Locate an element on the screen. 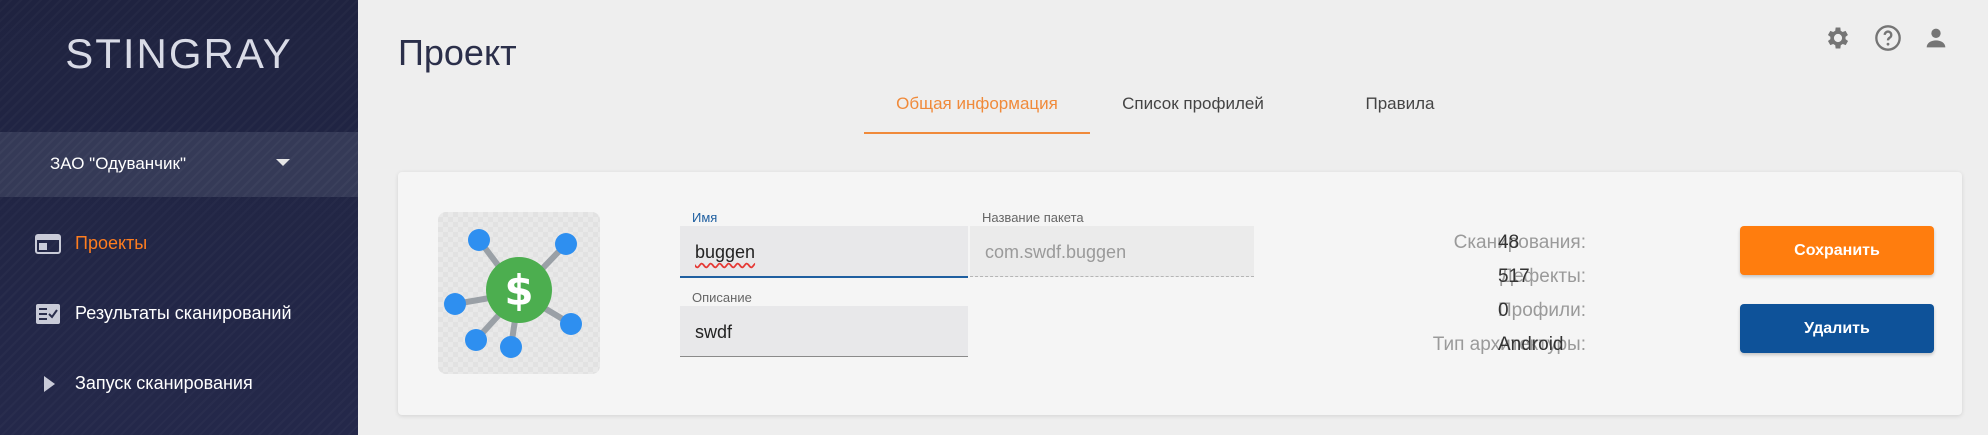 The image size is (1988, 435). tab-general-info: Общая информация is located at coordinates (977, 112).